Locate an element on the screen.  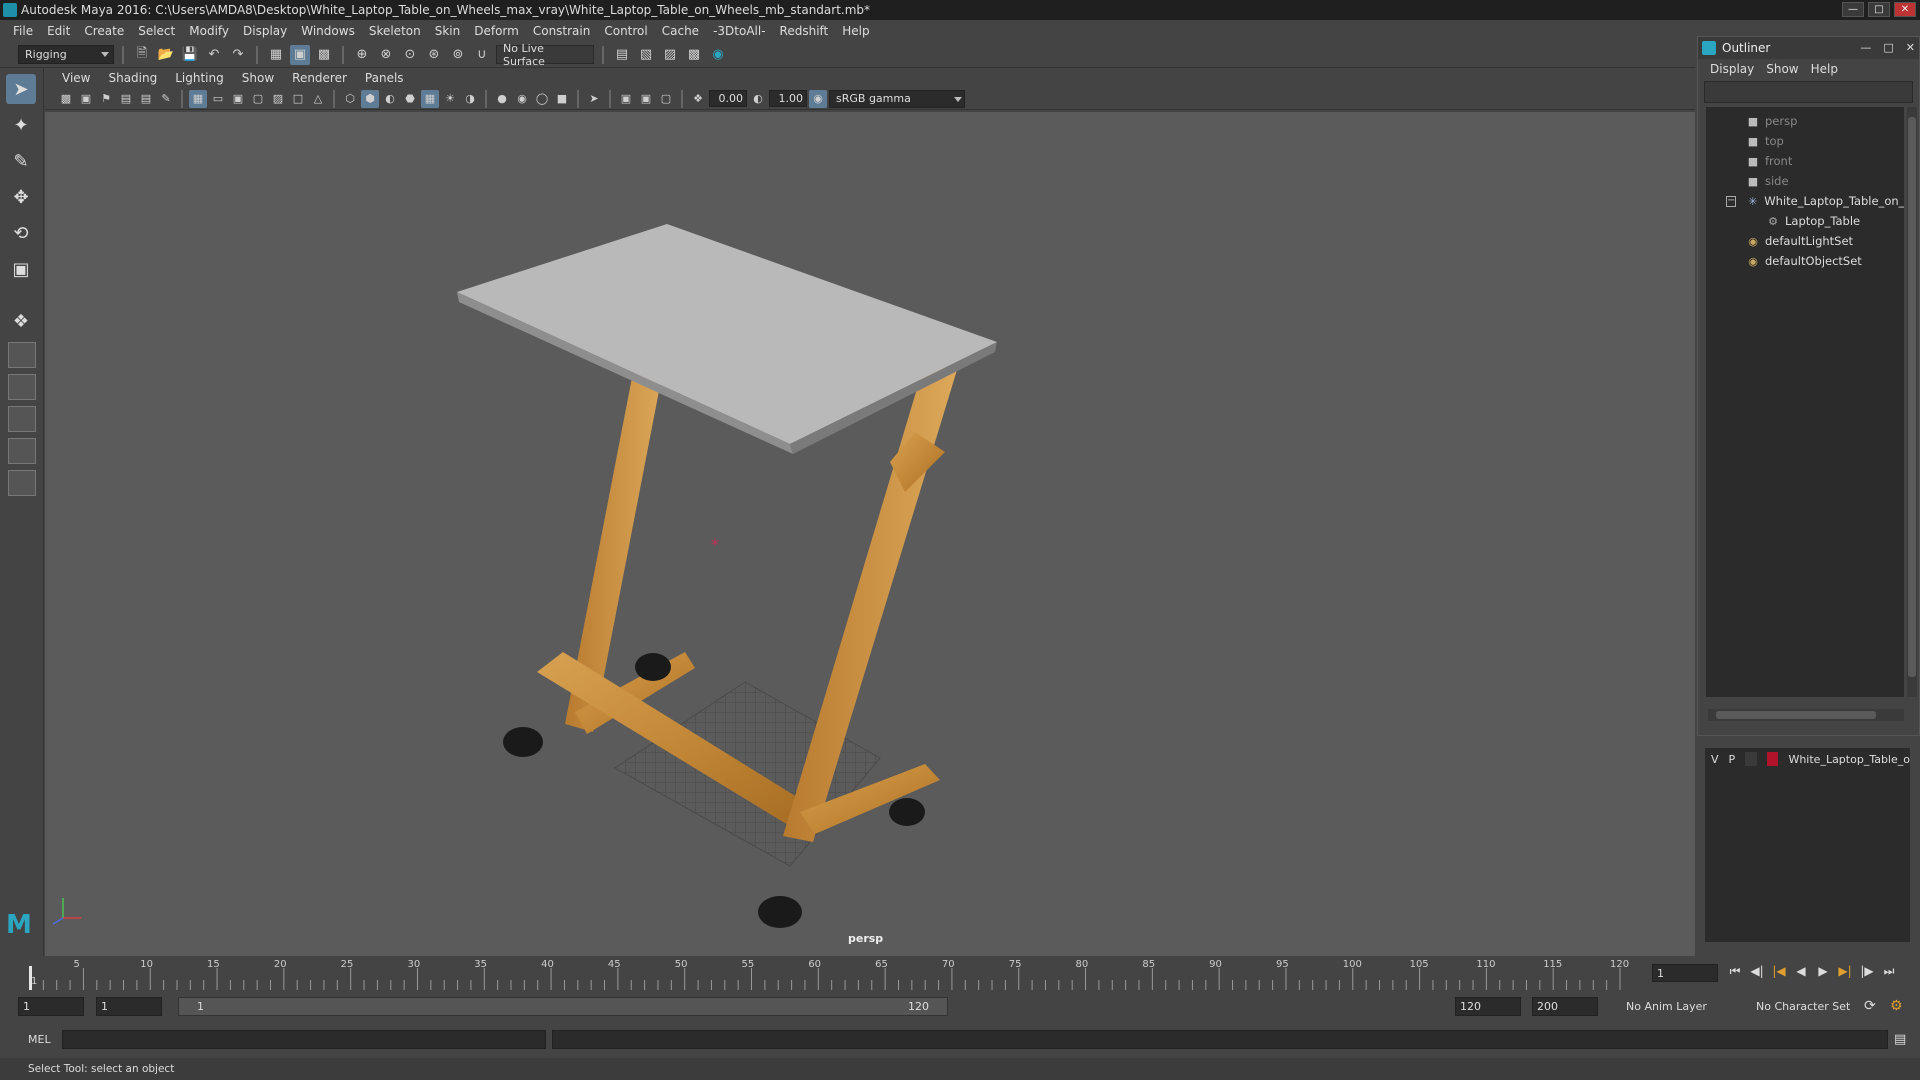
script-editor-icon: ▤ is located at coordinates (1900, 1039).